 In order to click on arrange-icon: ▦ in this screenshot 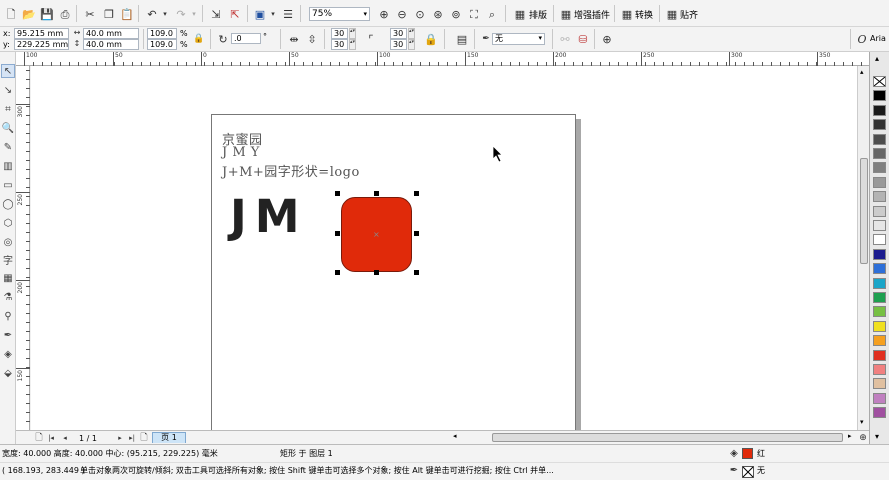, I will do `click(520, 14)`.